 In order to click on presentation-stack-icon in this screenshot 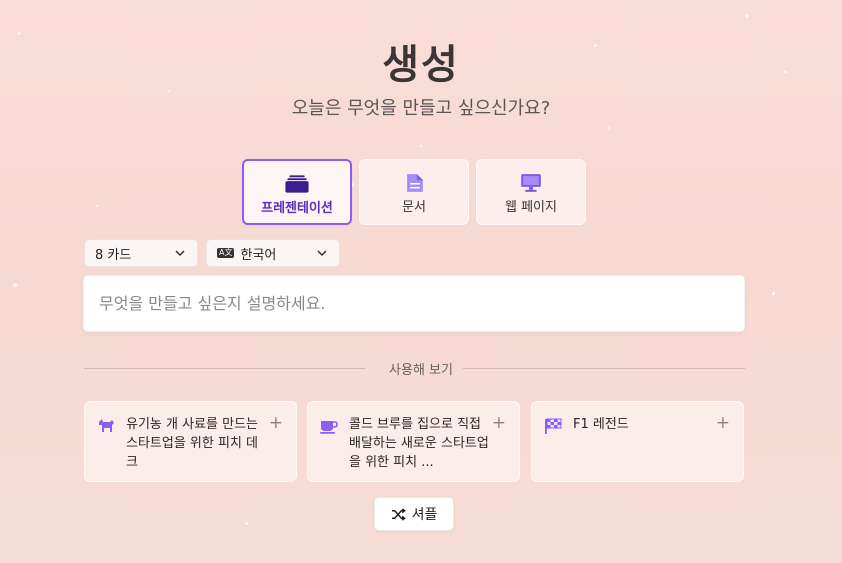, I will do `click(297, 184)`.